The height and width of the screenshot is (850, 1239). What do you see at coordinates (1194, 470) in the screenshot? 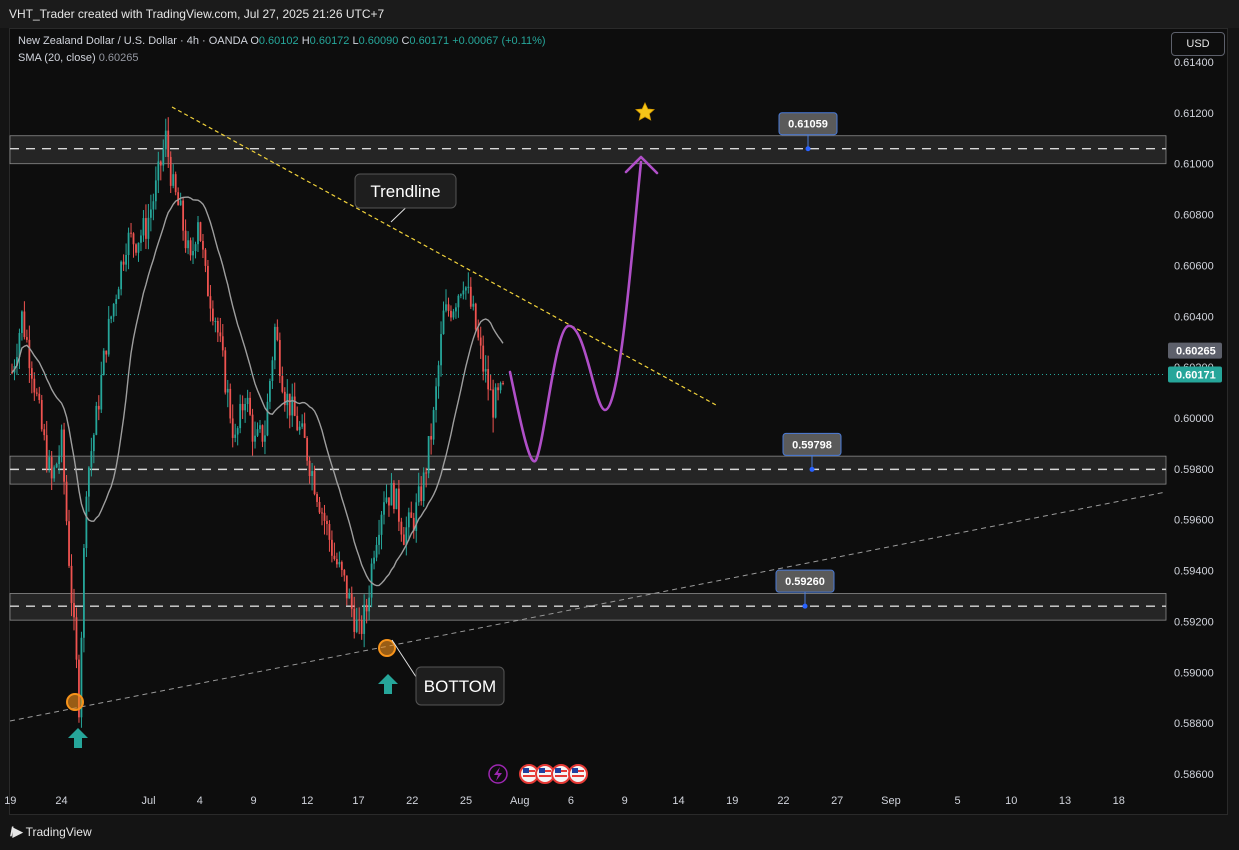
I see `y-tick-label: 0.59800` at bounding box center [1194, 470].